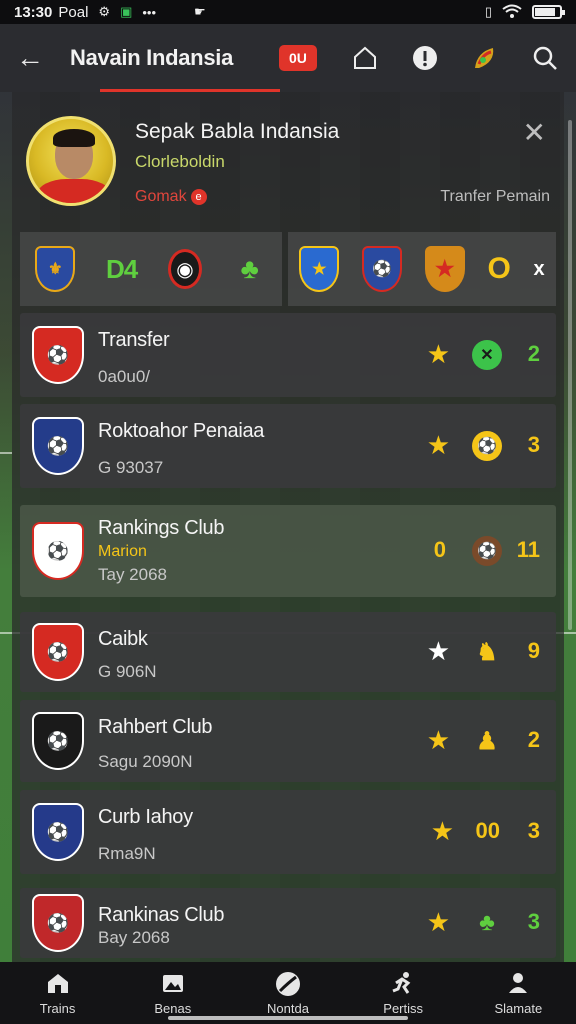 The image size is (576, 1024). Describe the element at coordinates (288, 1018) in the screenshot. I see `home-indicator` at that location.